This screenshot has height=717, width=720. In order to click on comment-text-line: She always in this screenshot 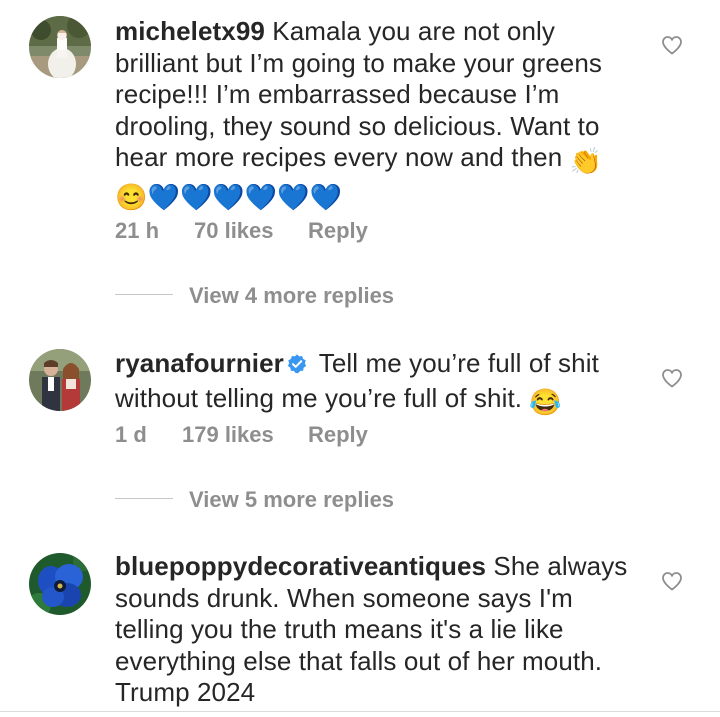, I will do `click(557, 566)`.